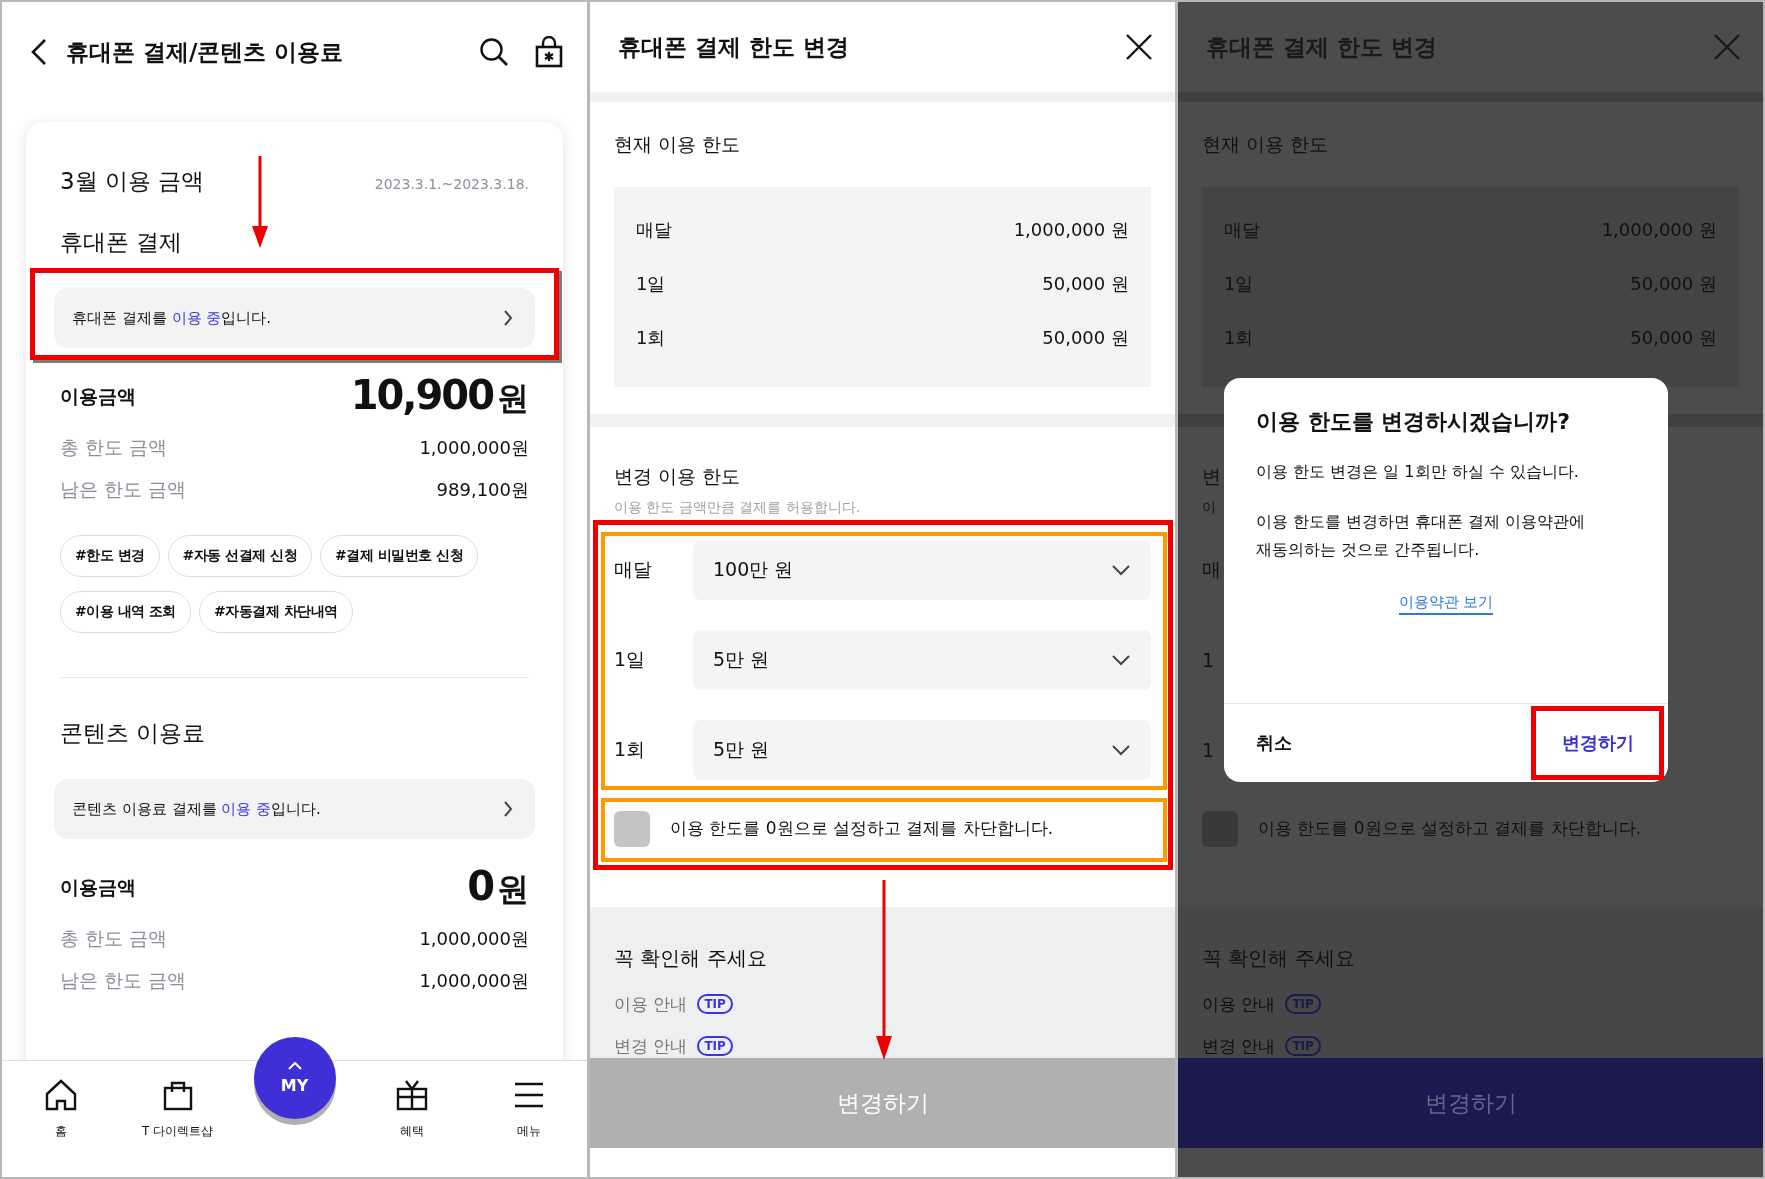 This screenshot has width=1765, height=1179. I want to click on amount-dropdown: 100만 원, so click(922, 570).